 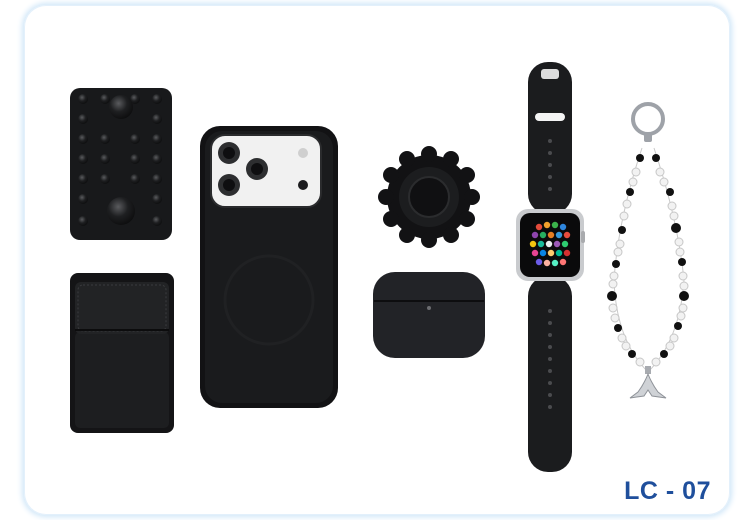 I want to click on suction-pad-icon, so click(x=121, y=164).